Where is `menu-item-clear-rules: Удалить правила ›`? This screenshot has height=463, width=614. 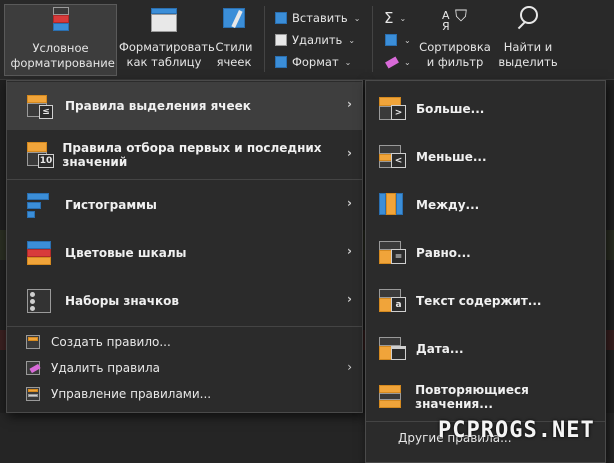
menu-item-clear-rules: Удалить правила › is located at coordinates (184, 368).